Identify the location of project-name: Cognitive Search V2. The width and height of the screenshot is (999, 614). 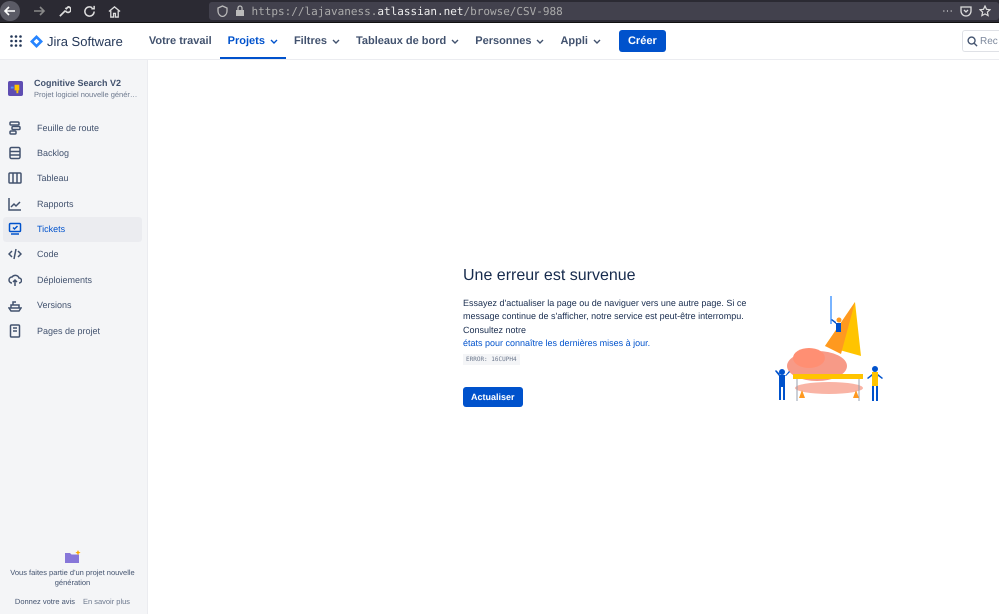
(86, 83).